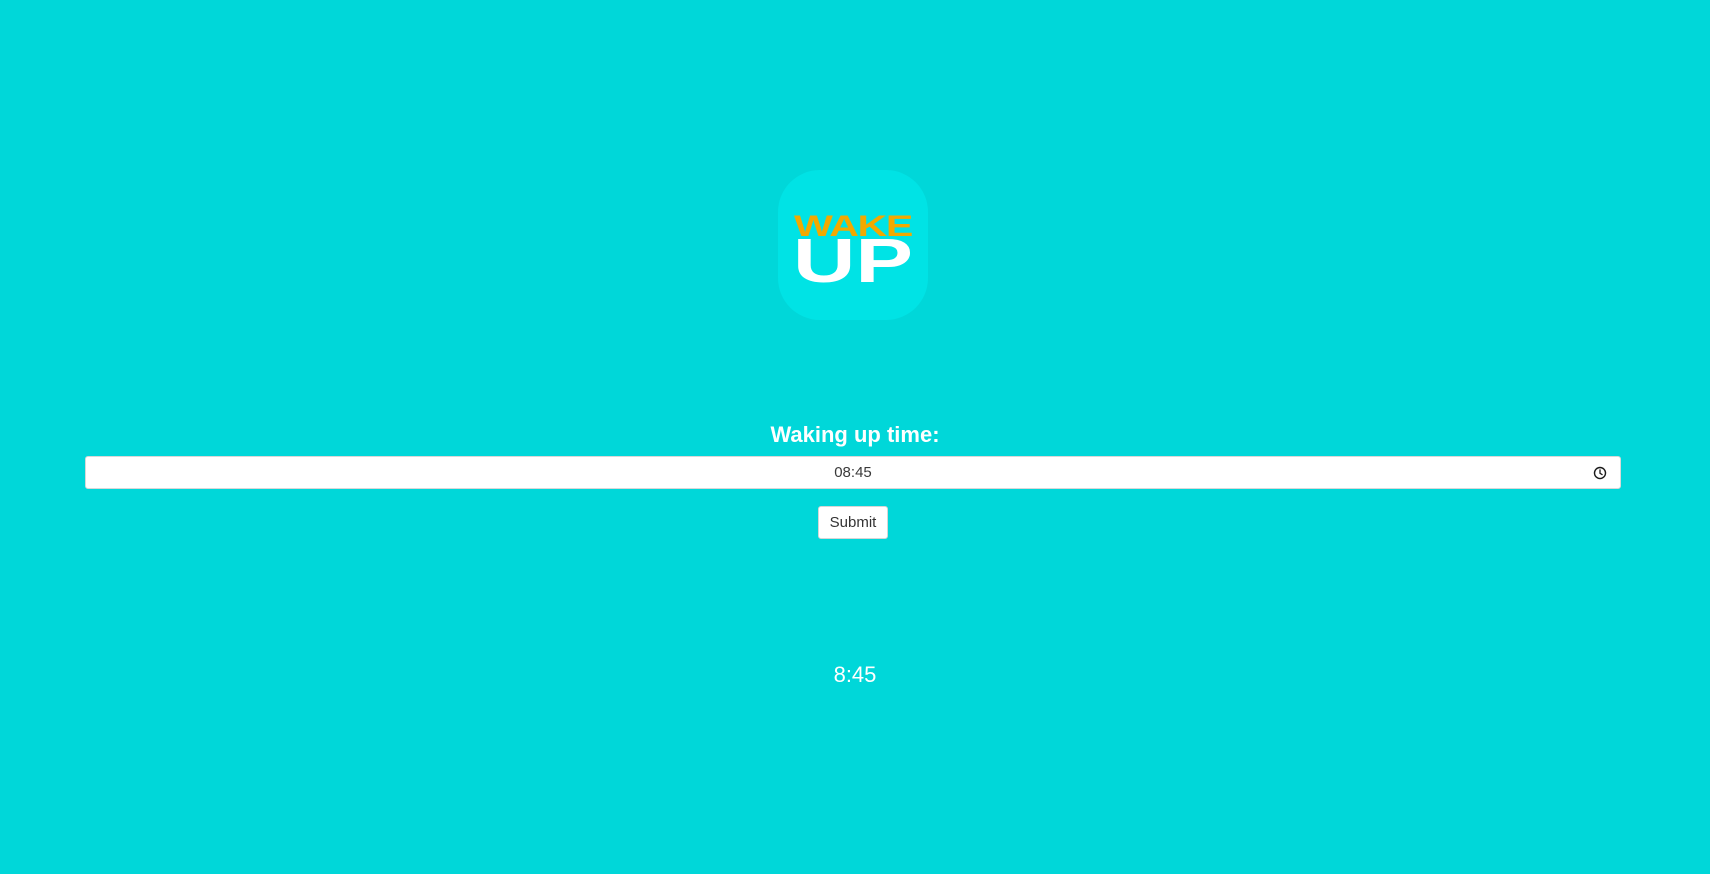 This screenshot has width=1710, height=874. What do you see at coordinates (853, 522) in the screenshot?
I see `submit-button: Submit` at bounding box center [853, 522].